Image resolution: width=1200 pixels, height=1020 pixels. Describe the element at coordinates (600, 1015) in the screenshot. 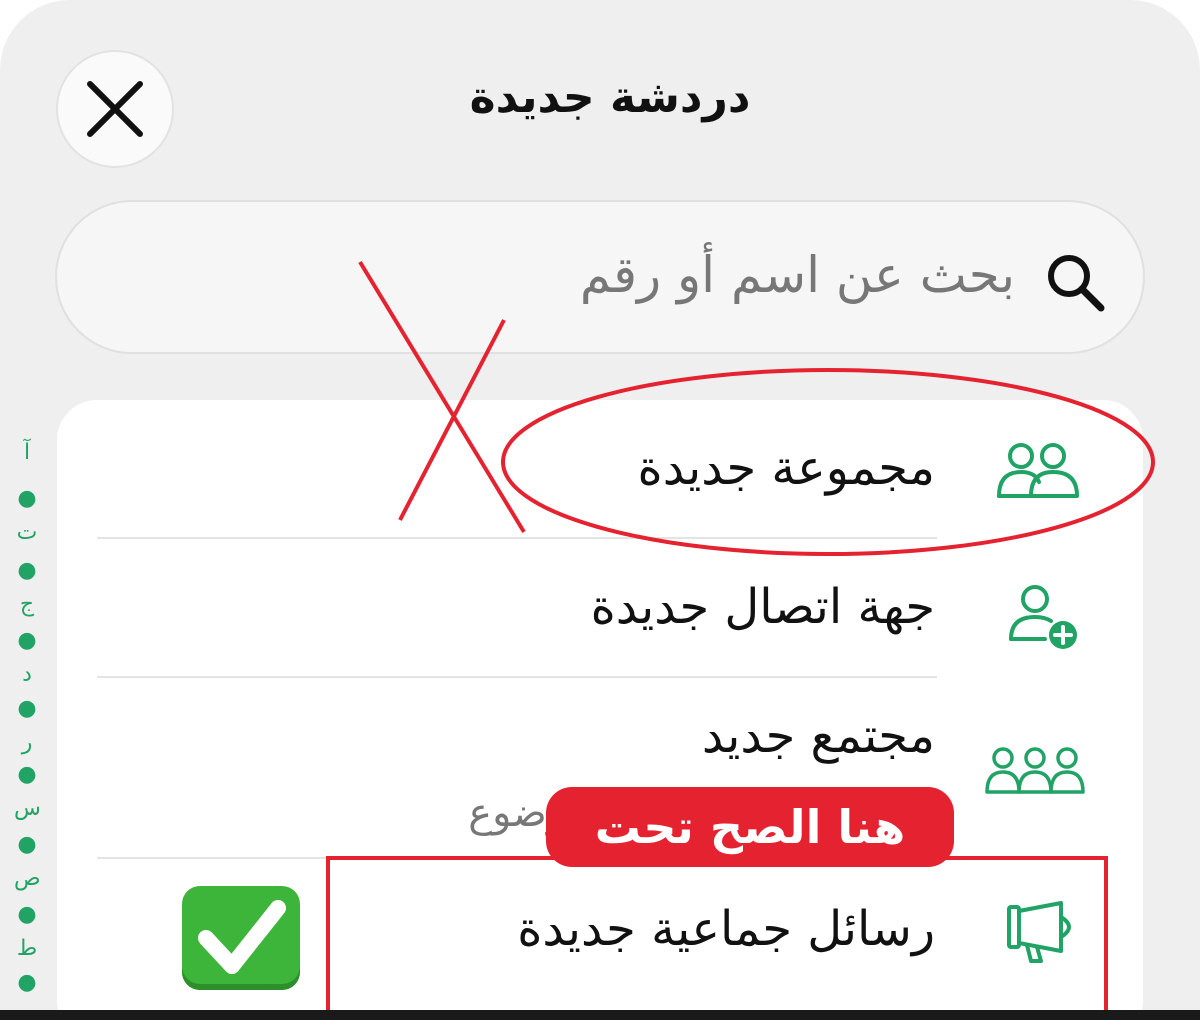

I see `bottom-edge` at that location.